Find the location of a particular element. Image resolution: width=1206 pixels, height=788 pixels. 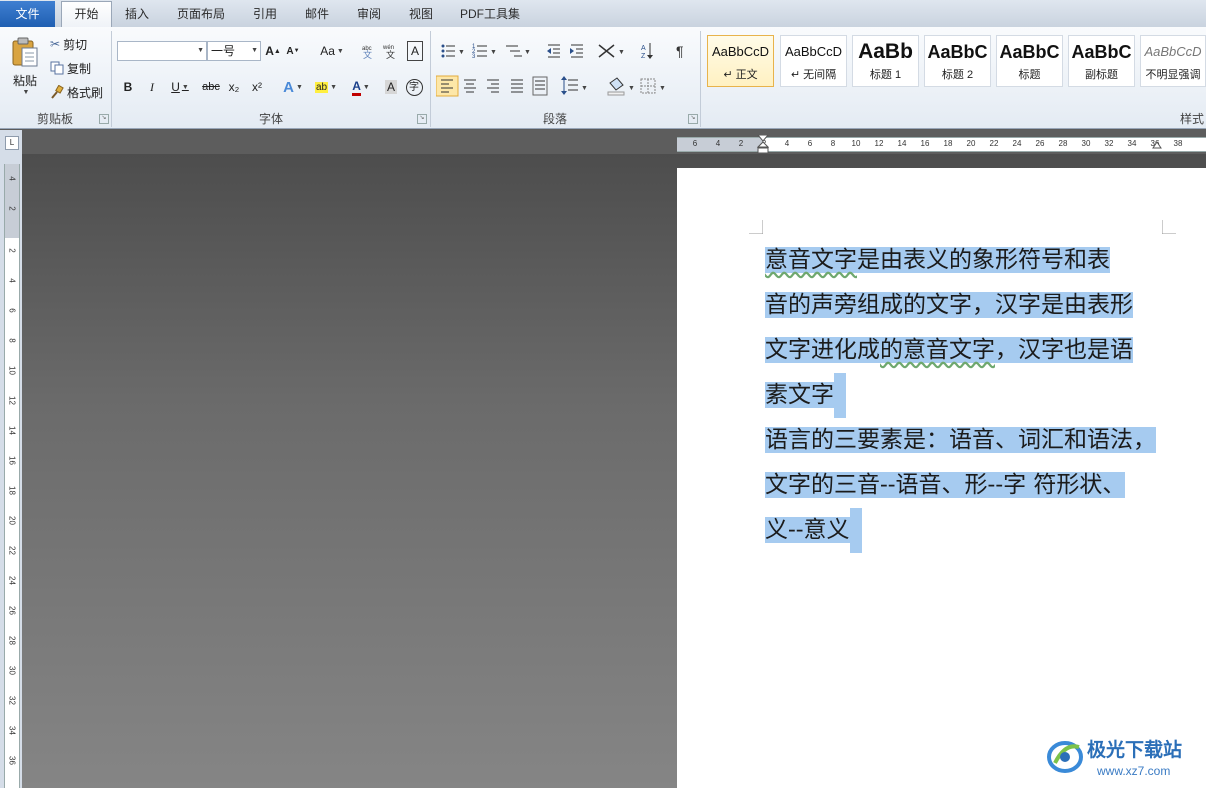

format-painter-button: 格式刷 is located at coordinates (76, 92).